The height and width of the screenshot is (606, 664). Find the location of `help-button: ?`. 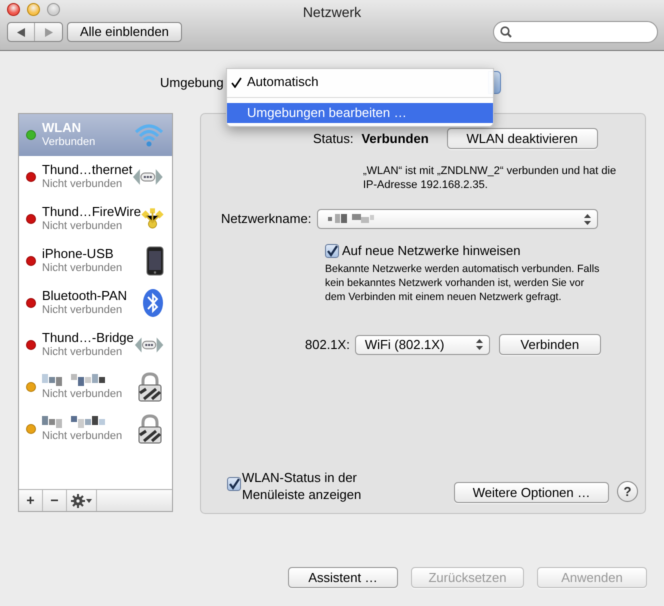

help-button: ? is located at coordinates (627, 491).